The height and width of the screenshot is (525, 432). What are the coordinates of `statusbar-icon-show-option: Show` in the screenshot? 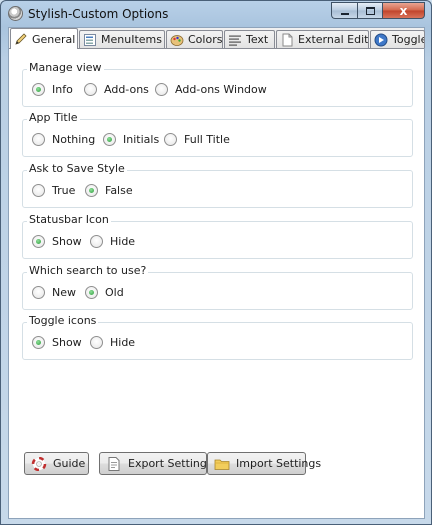 It's located at (57, 241).